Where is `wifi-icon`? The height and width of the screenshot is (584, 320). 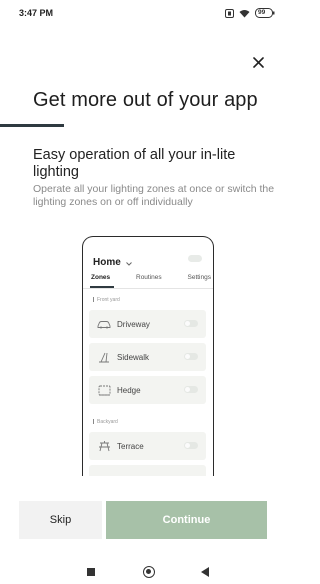 wifi-icon is located at coordinates (244, 13).